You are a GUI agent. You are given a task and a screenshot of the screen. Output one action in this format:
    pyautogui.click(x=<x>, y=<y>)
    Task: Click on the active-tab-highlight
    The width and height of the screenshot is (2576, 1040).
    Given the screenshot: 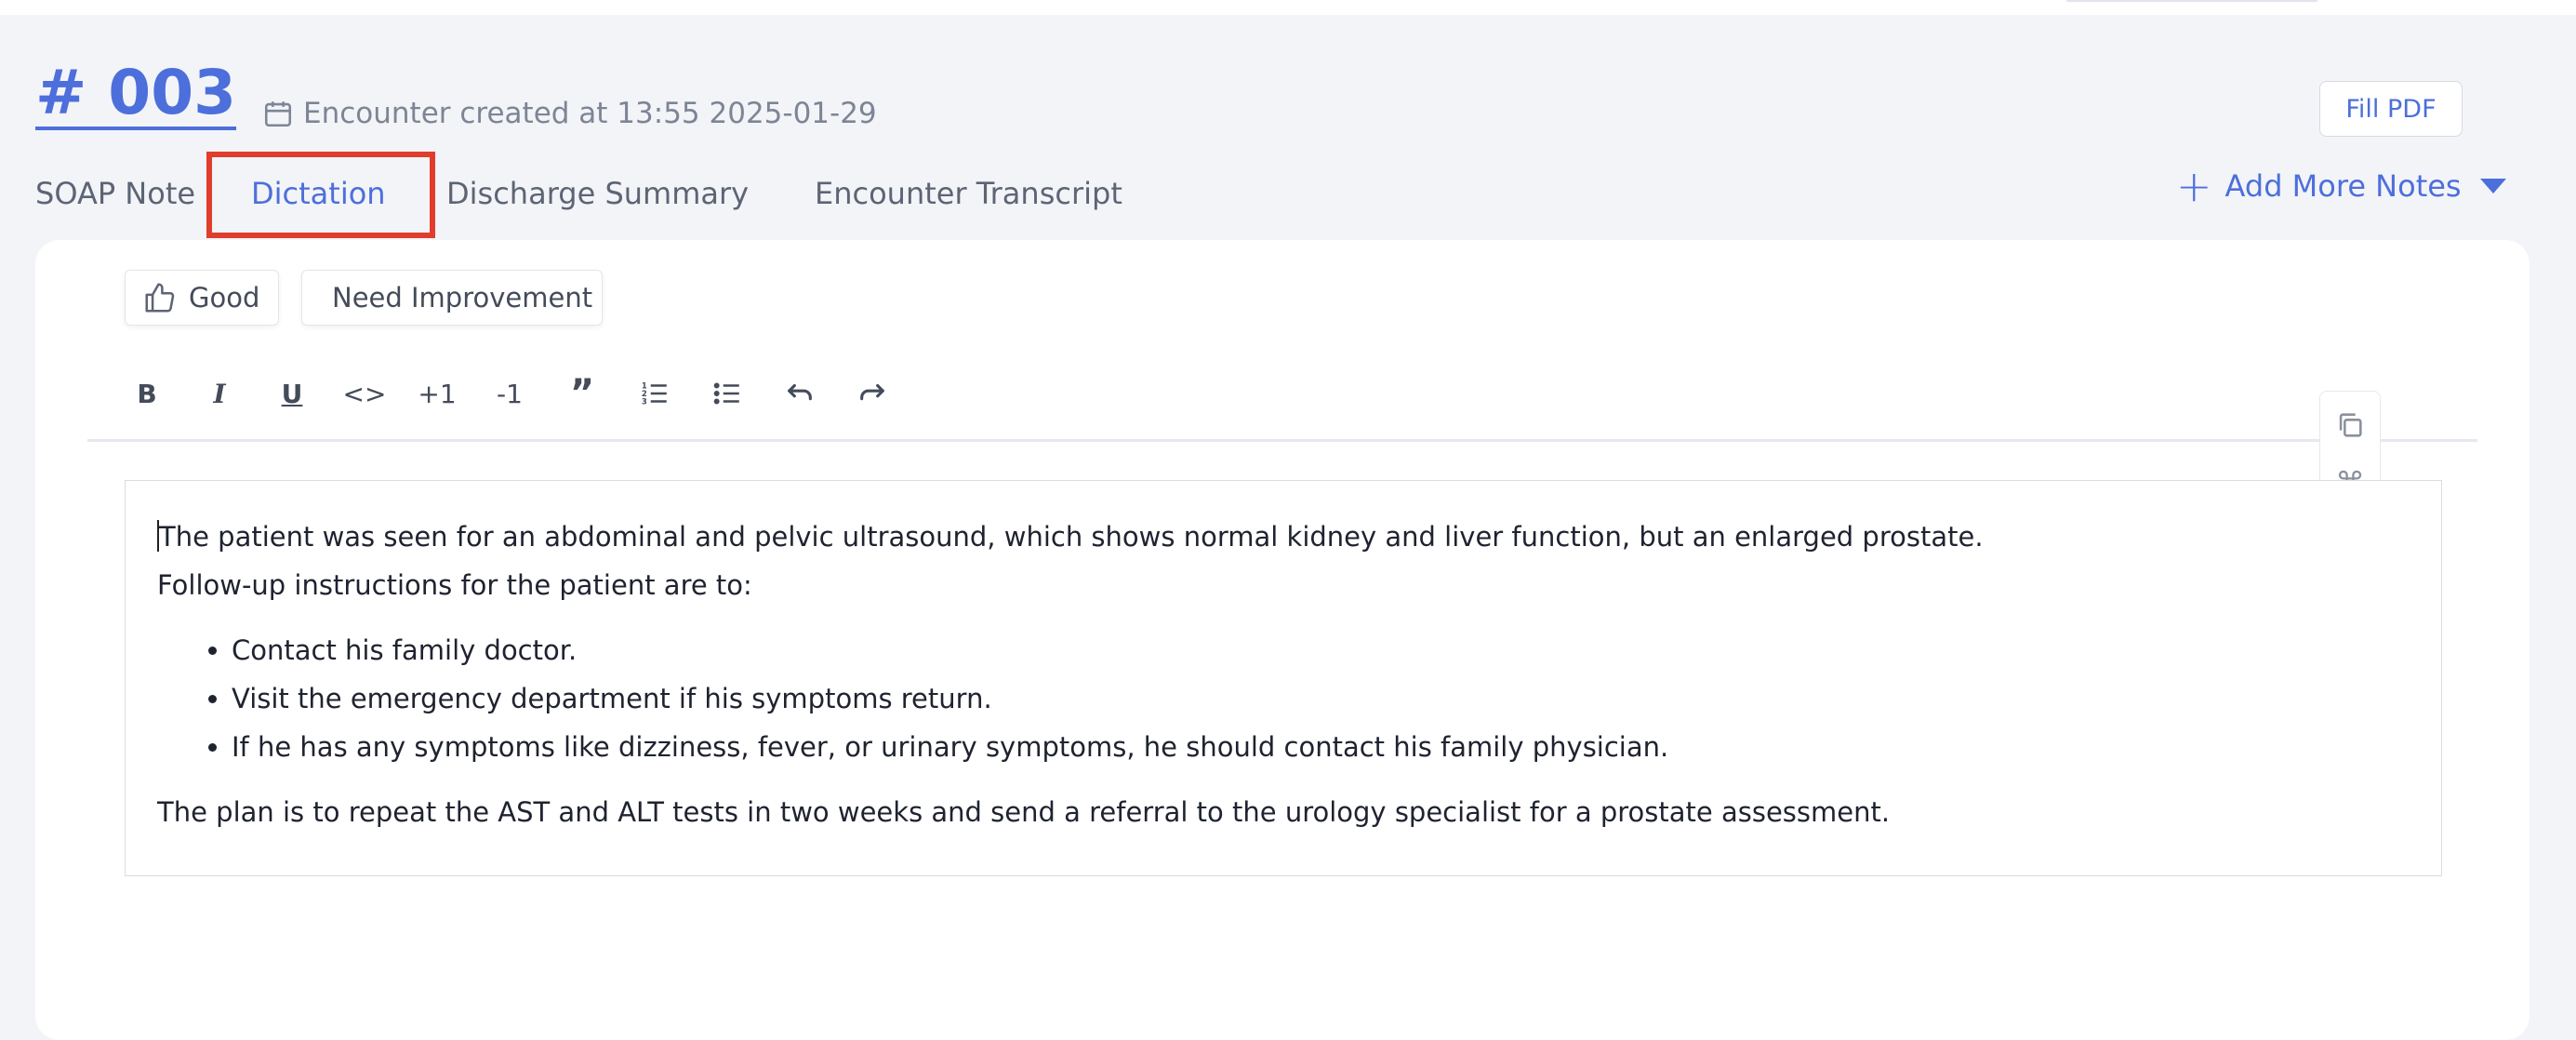 What is the action you would take?
    pyautogui.click(x=320, y=195)
    